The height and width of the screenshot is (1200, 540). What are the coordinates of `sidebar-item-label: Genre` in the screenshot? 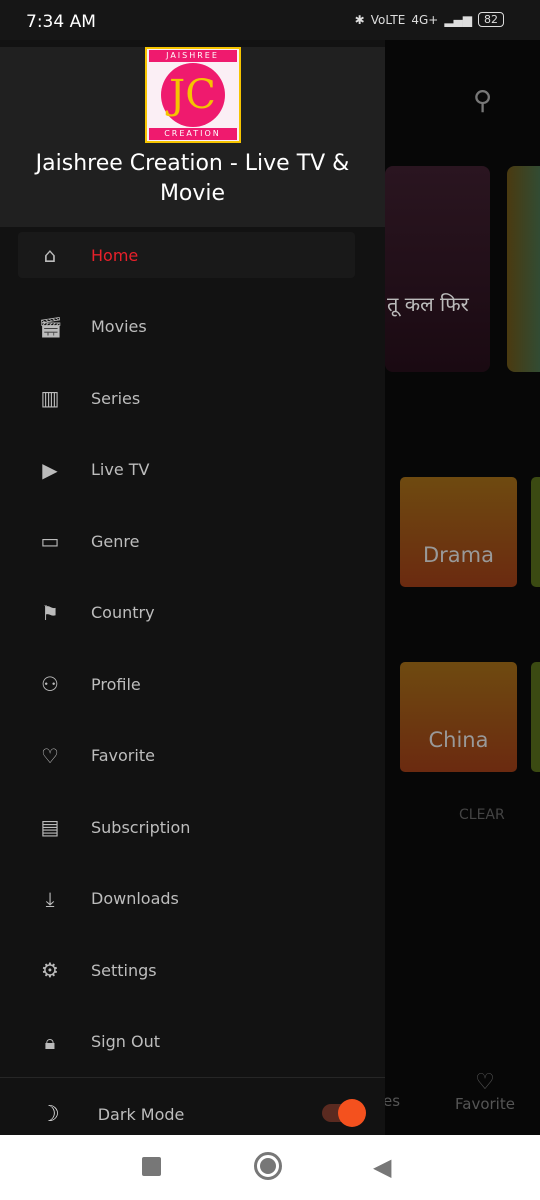 It's located at (115, 541).